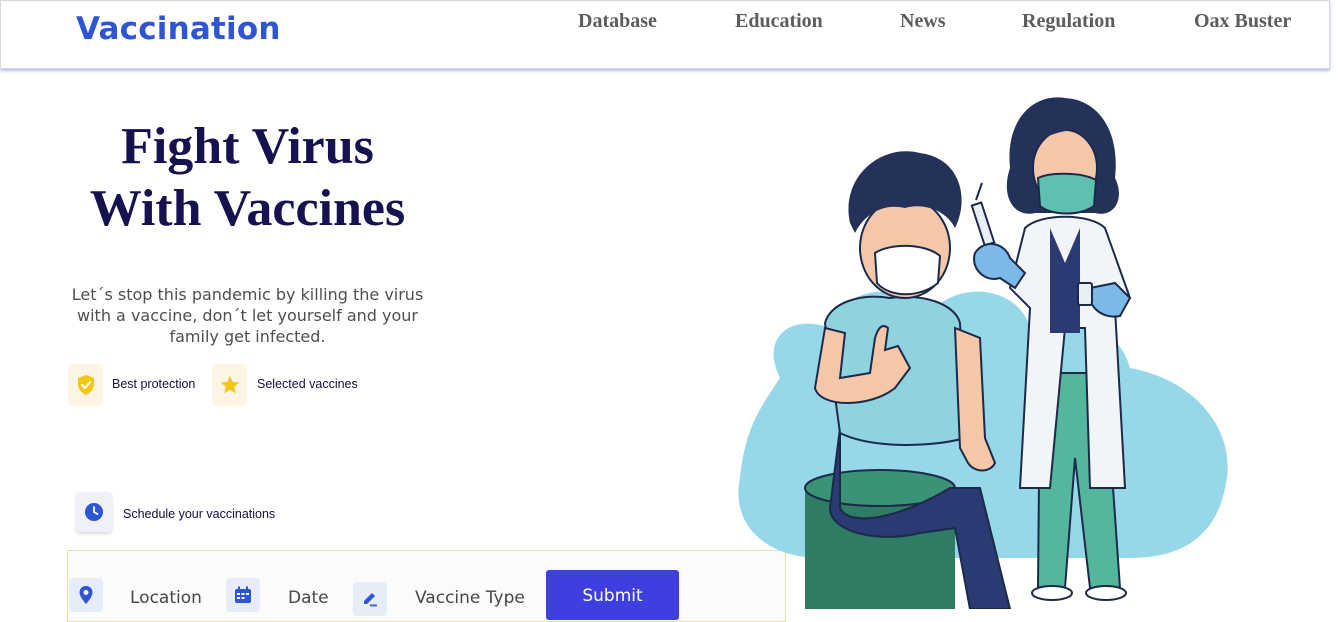  Describe the element at coordinates (779, 21) in the screenshot. I see `nav-link-education: Education` at that location.